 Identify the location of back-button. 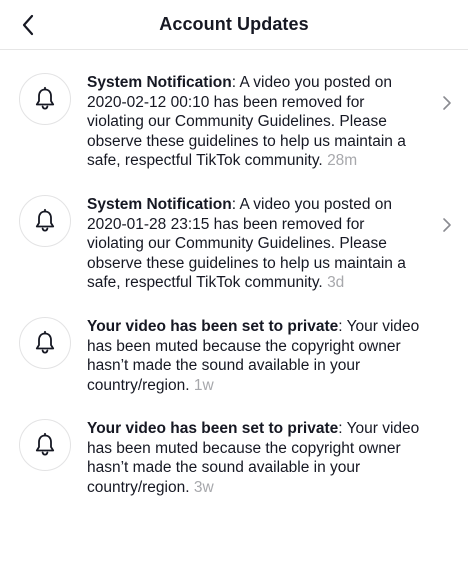
(28, 25).